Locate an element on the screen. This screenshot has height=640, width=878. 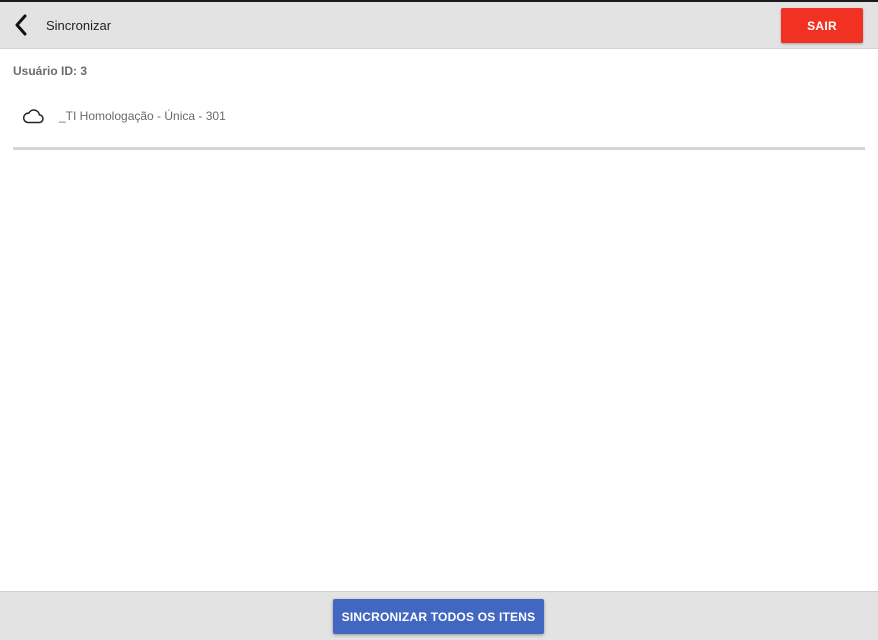
divider is located at coordinates (439, 148).